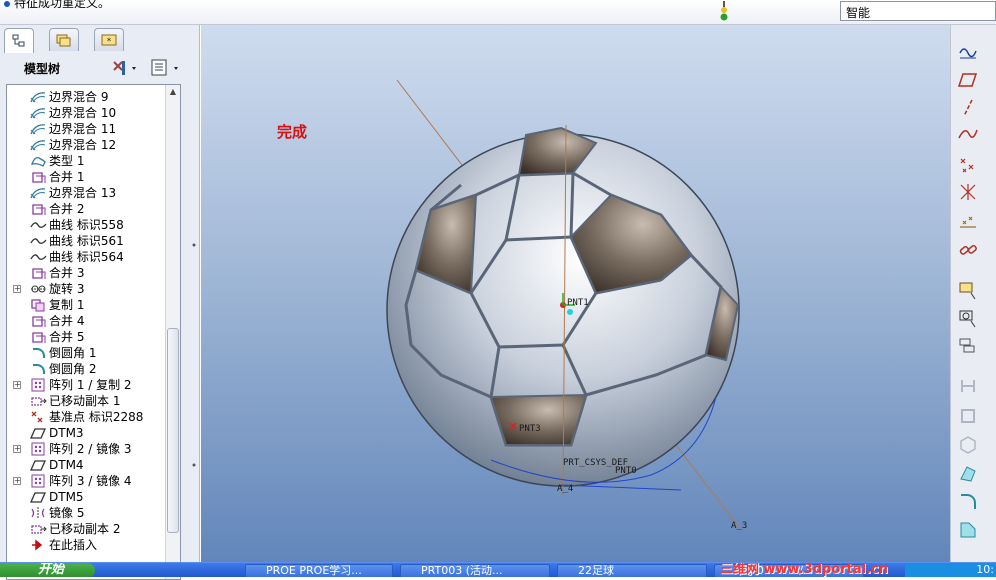  What do you see at coordinates (87, 465) in the screenshot?
I see `tree-item: DTM4` at bounding box center [87, 465].